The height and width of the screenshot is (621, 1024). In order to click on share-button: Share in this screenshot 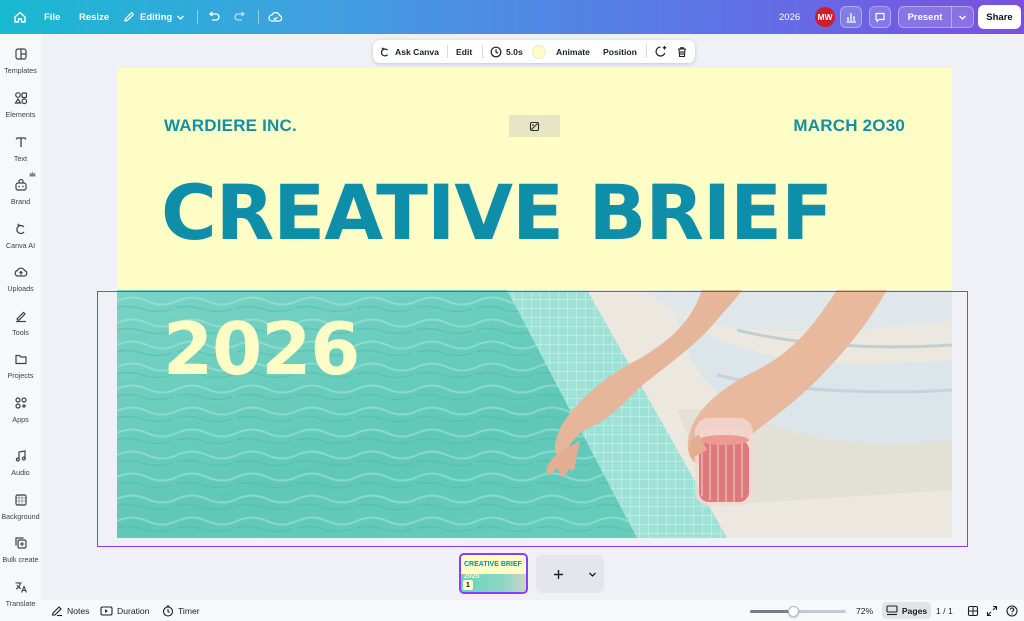, I will do `click(999, 17)`.